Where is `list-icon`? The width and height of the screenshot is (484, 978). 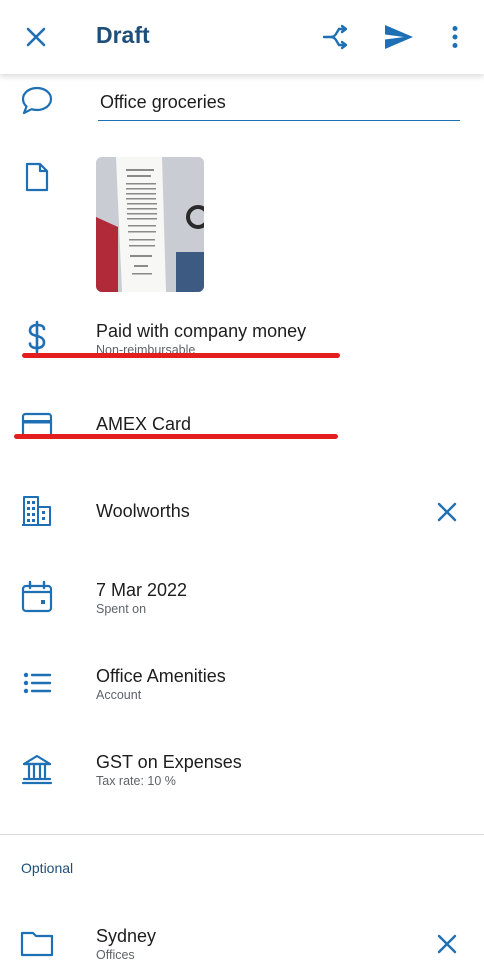
list-icon is located at coordinates (37, 683).